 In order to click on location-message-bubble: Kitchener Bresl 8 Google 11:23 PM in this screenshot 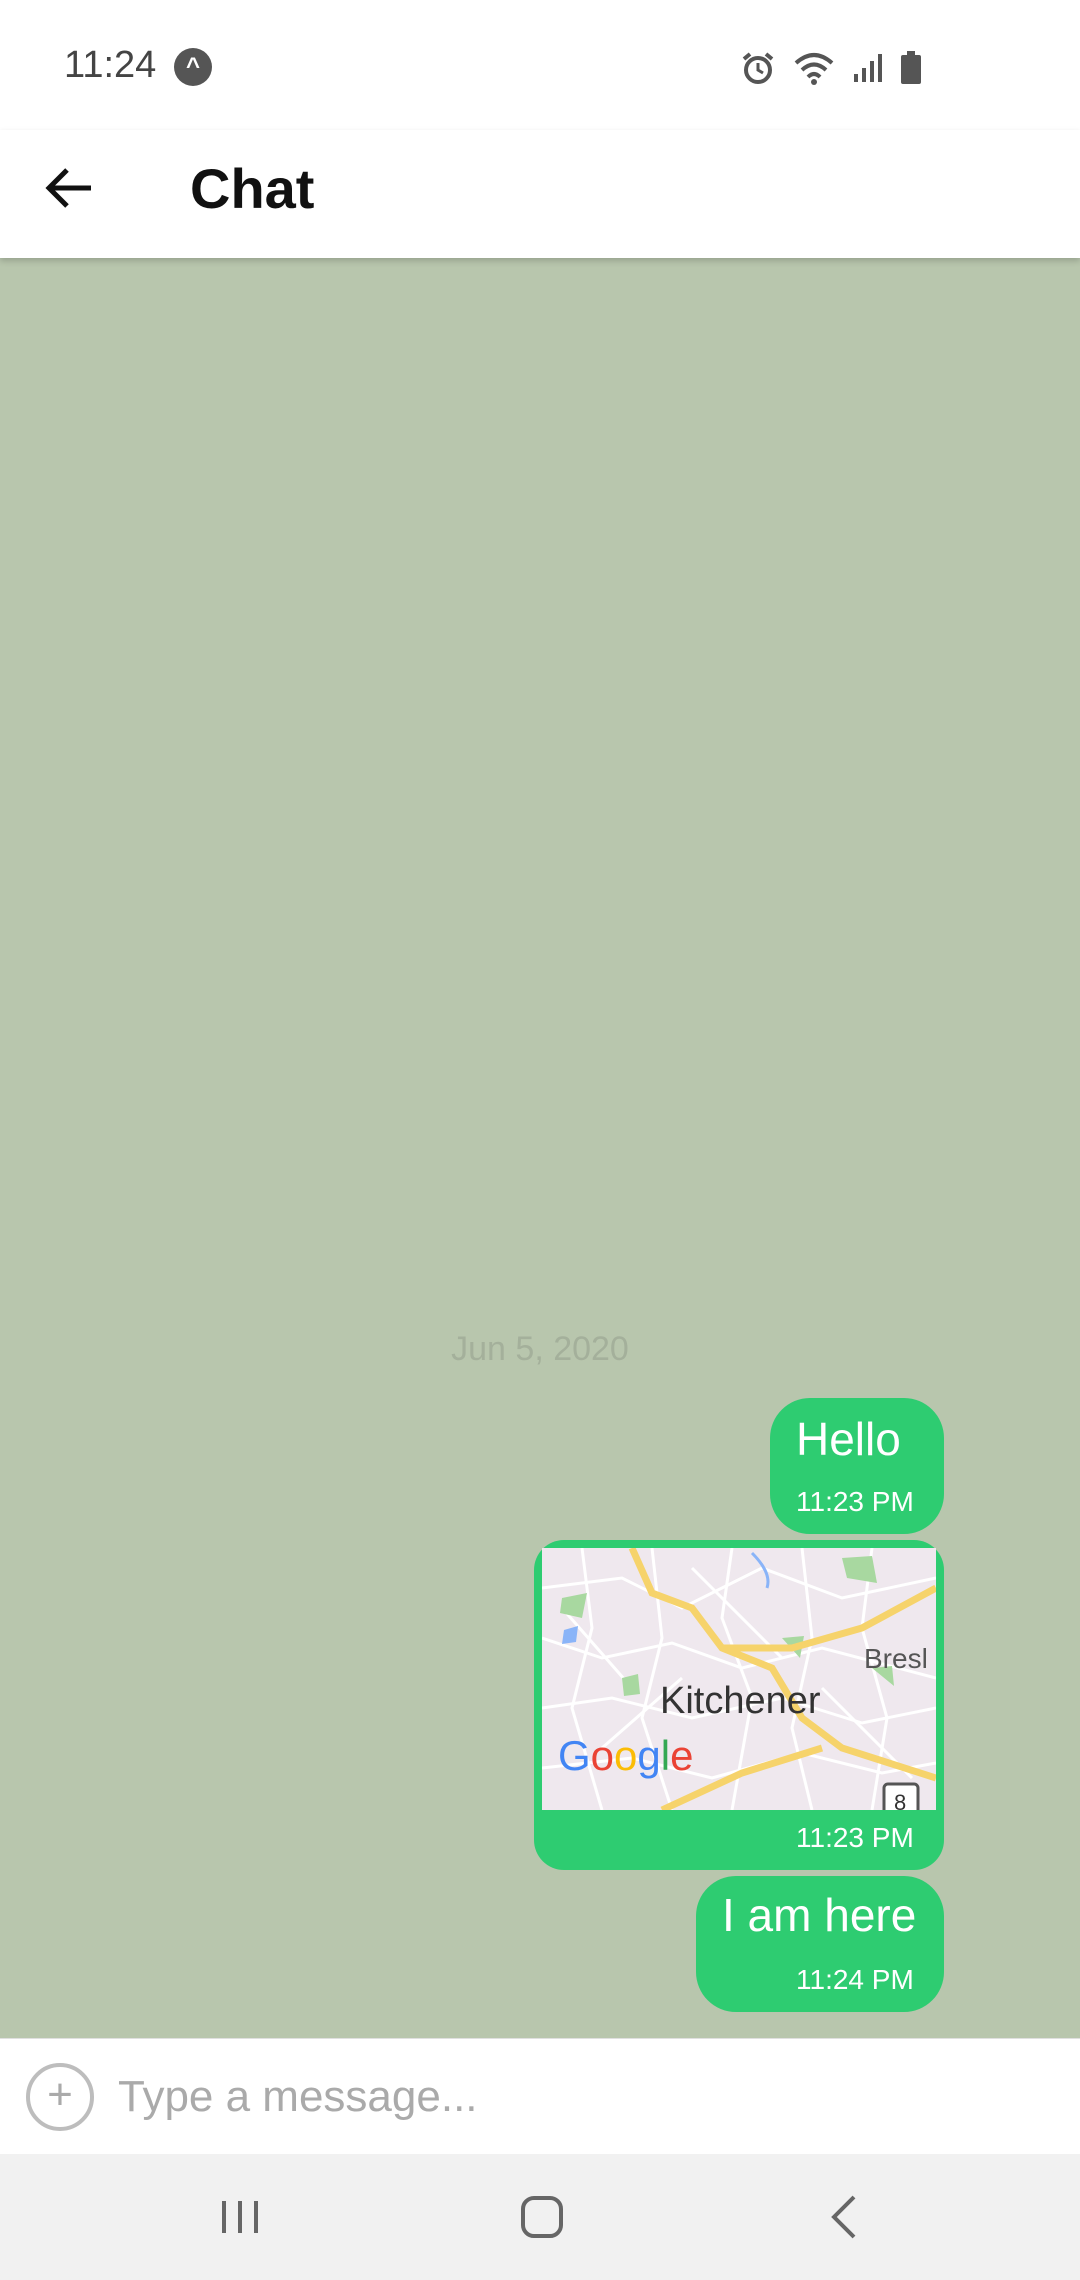, I will do `click(739, 1705)`.